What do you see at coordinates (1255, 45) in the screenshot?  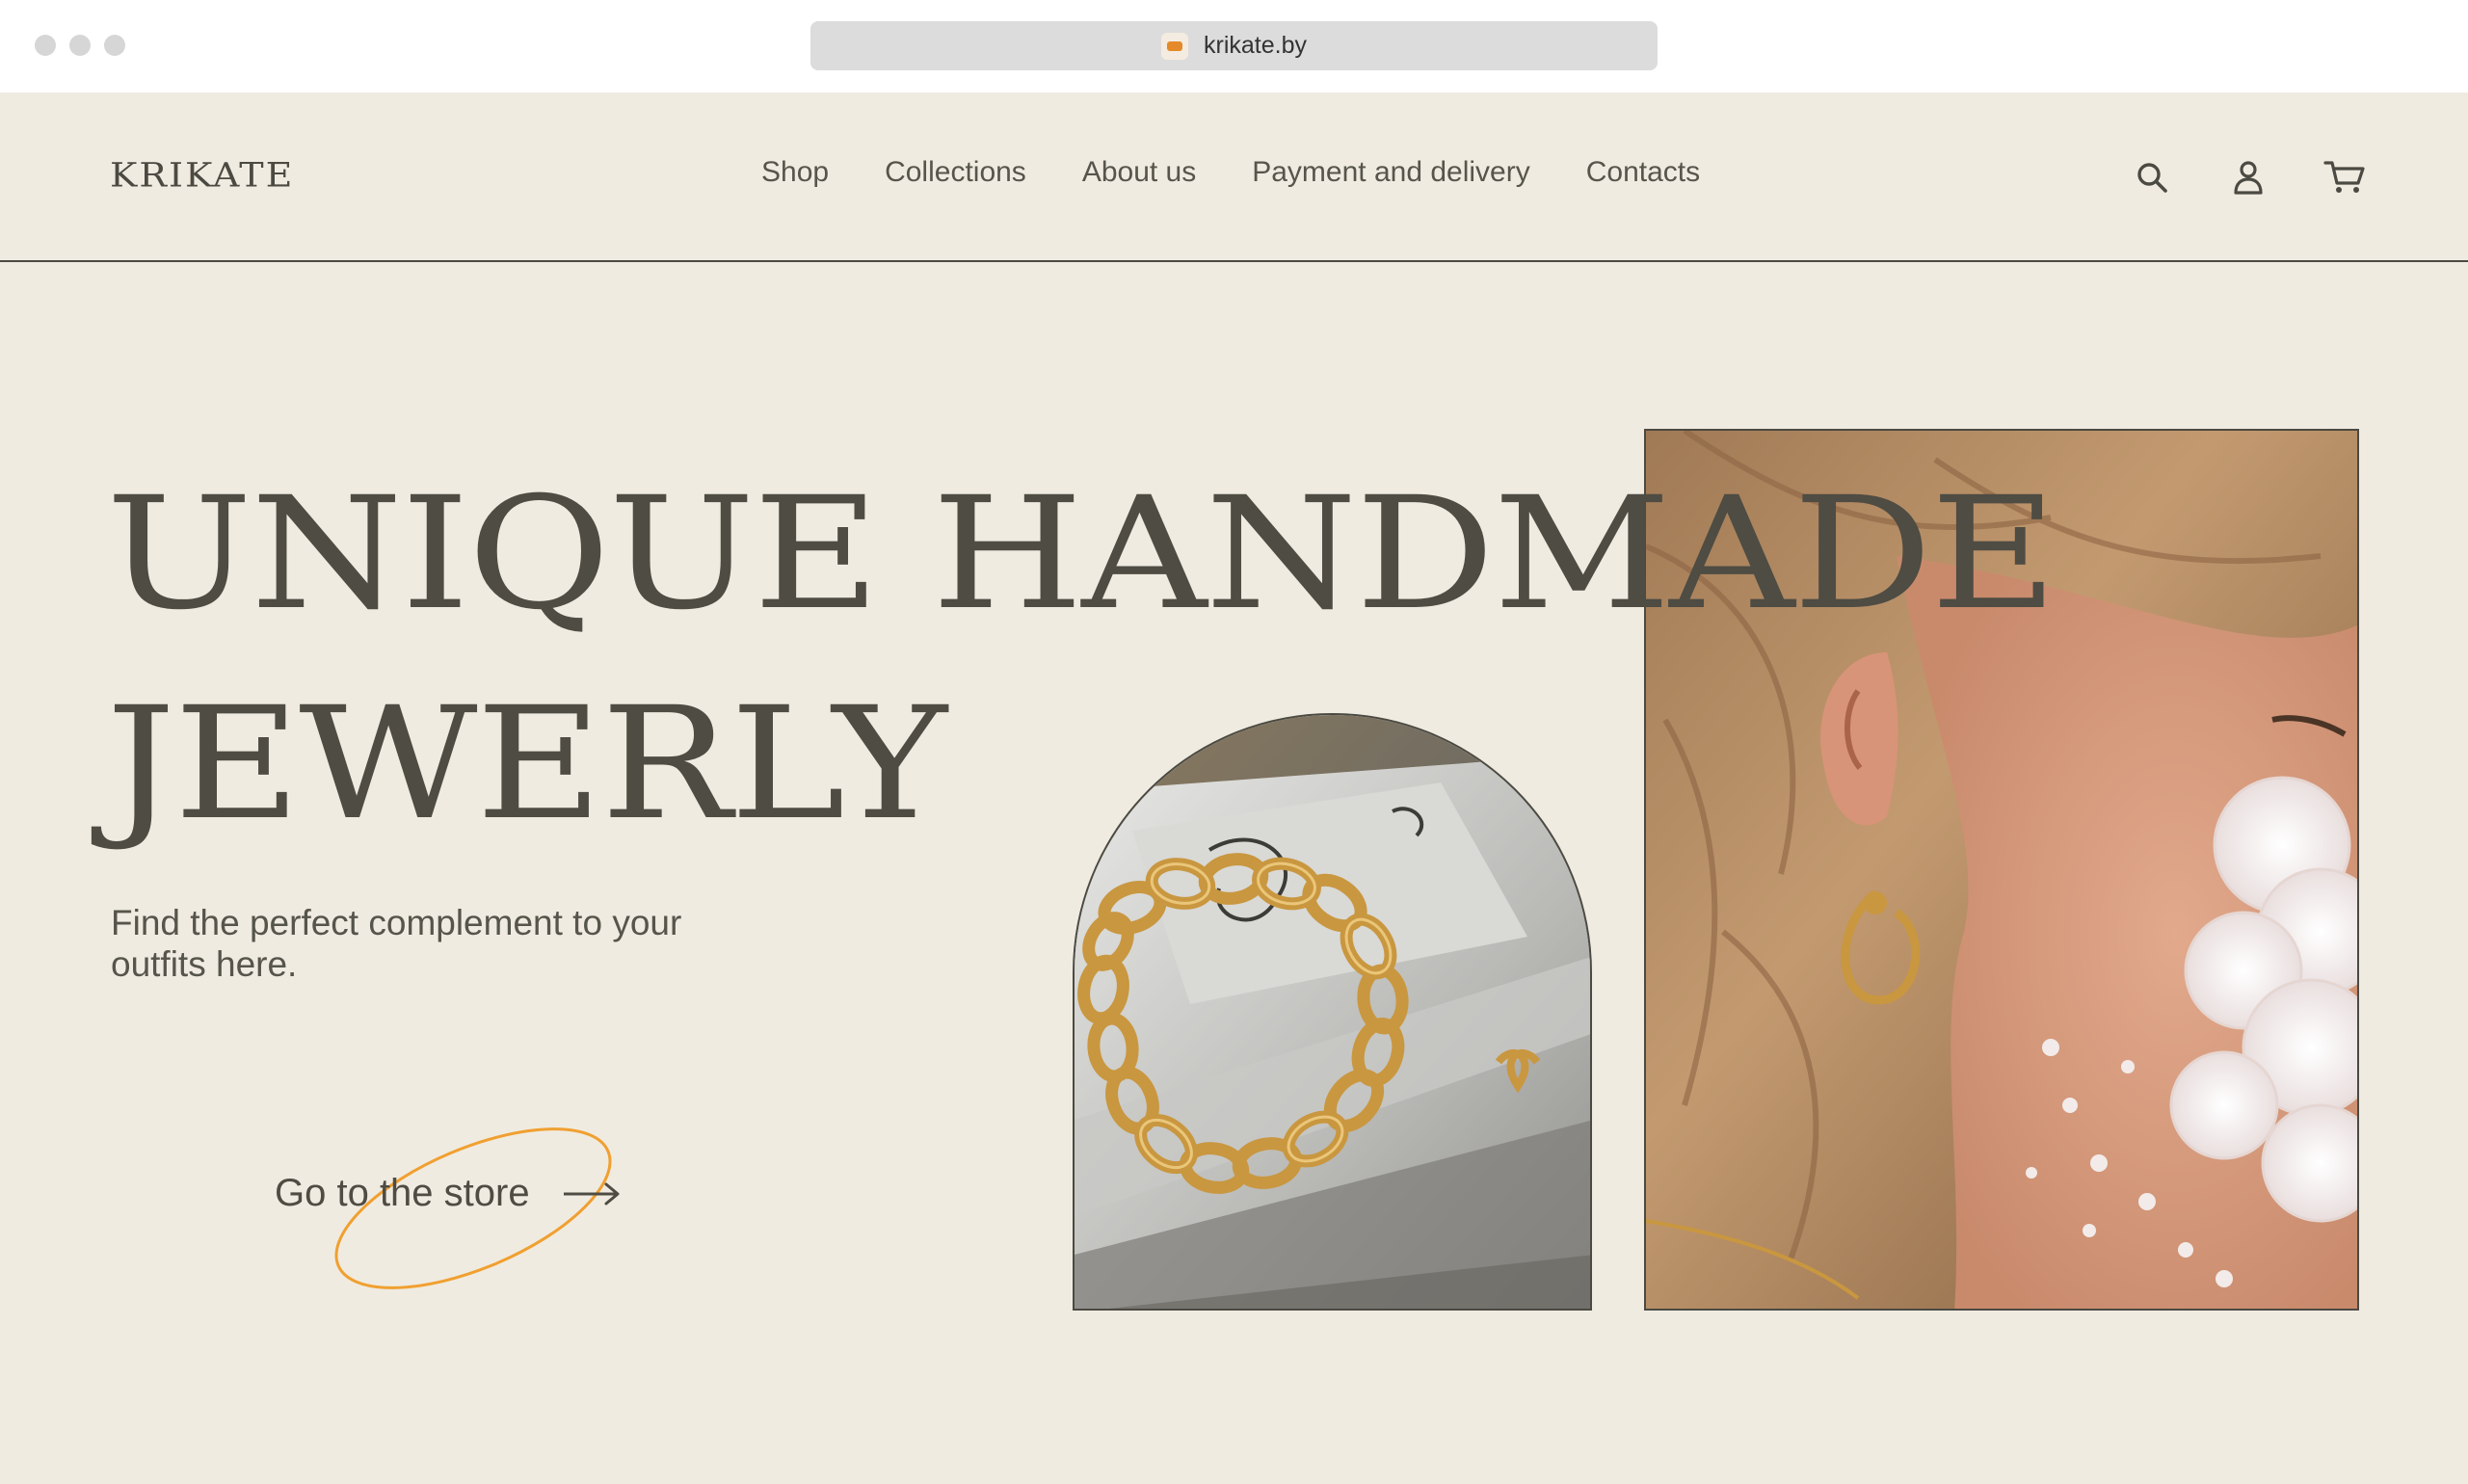 I see `url-text: krikate.by` at bounding box center [1255, 45].